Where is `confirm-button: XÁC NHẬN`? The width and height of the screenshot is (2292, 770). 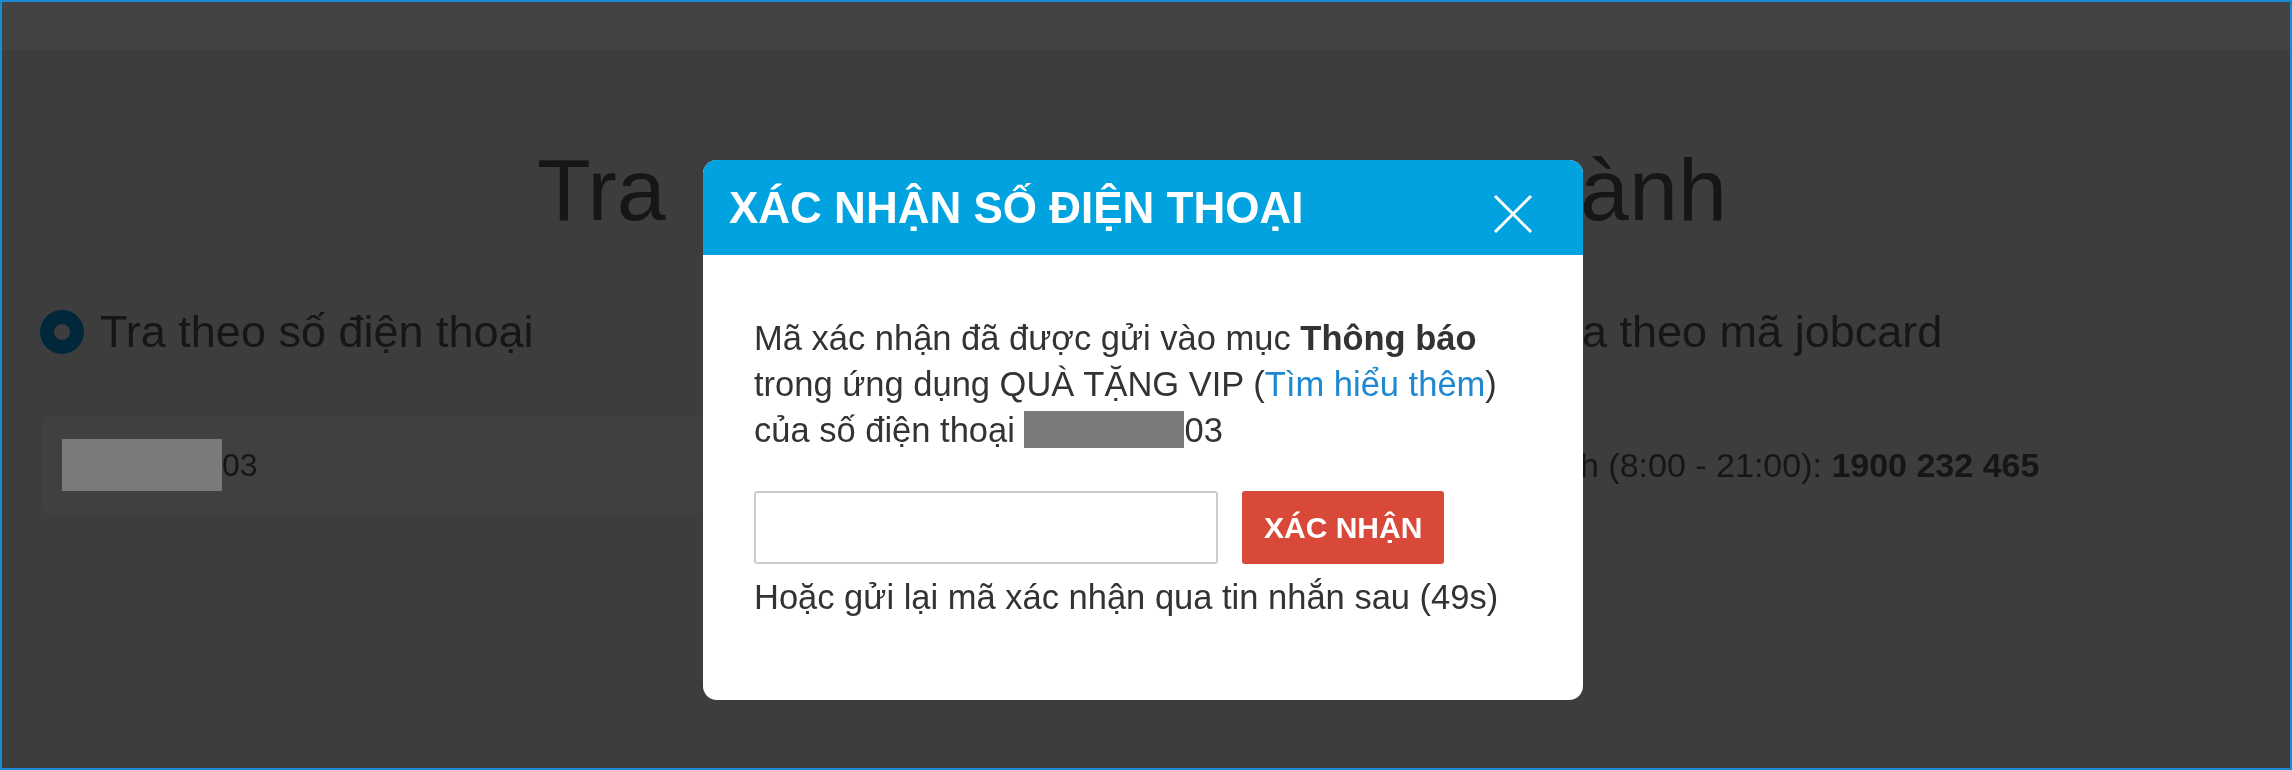
confirm-button: XÁC NHẬN is located at coordinates (1343, 527).